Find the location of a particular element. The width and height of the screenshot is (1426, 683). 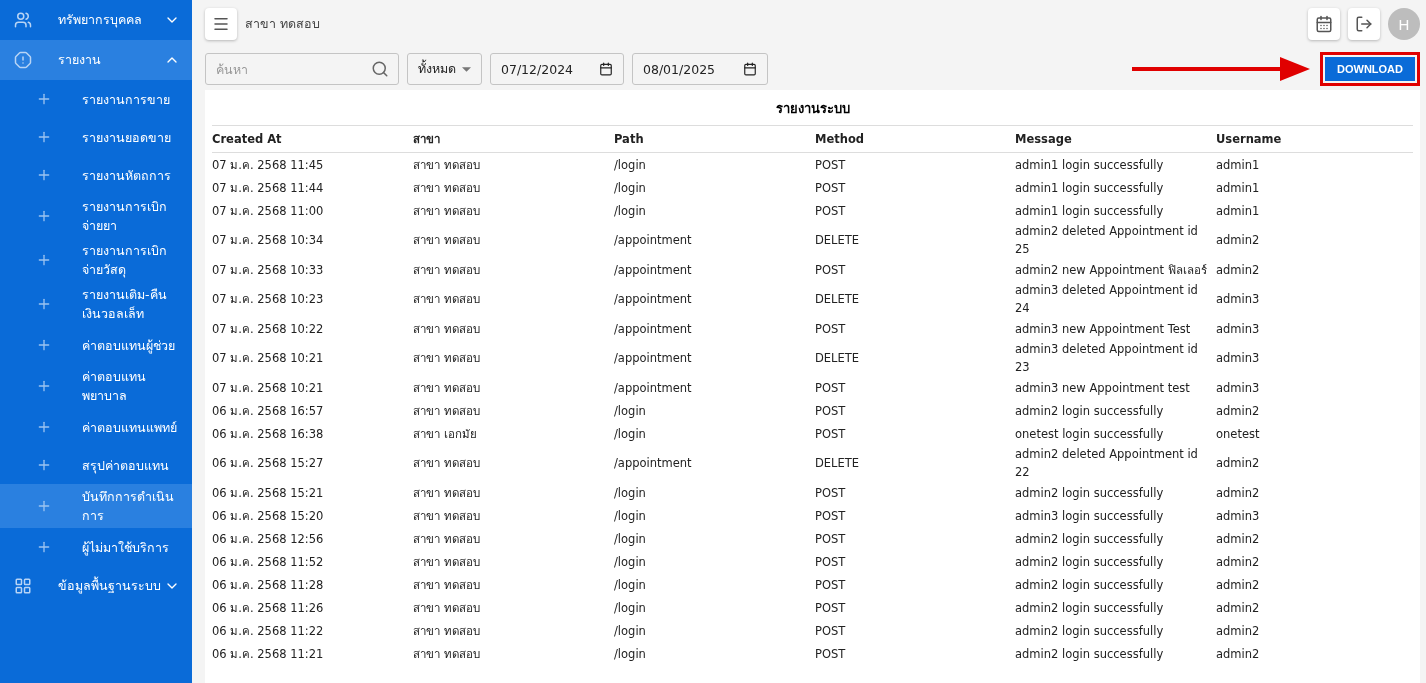

branch-name: สาขา ทดสอบ is located at coordinates (283, 24).